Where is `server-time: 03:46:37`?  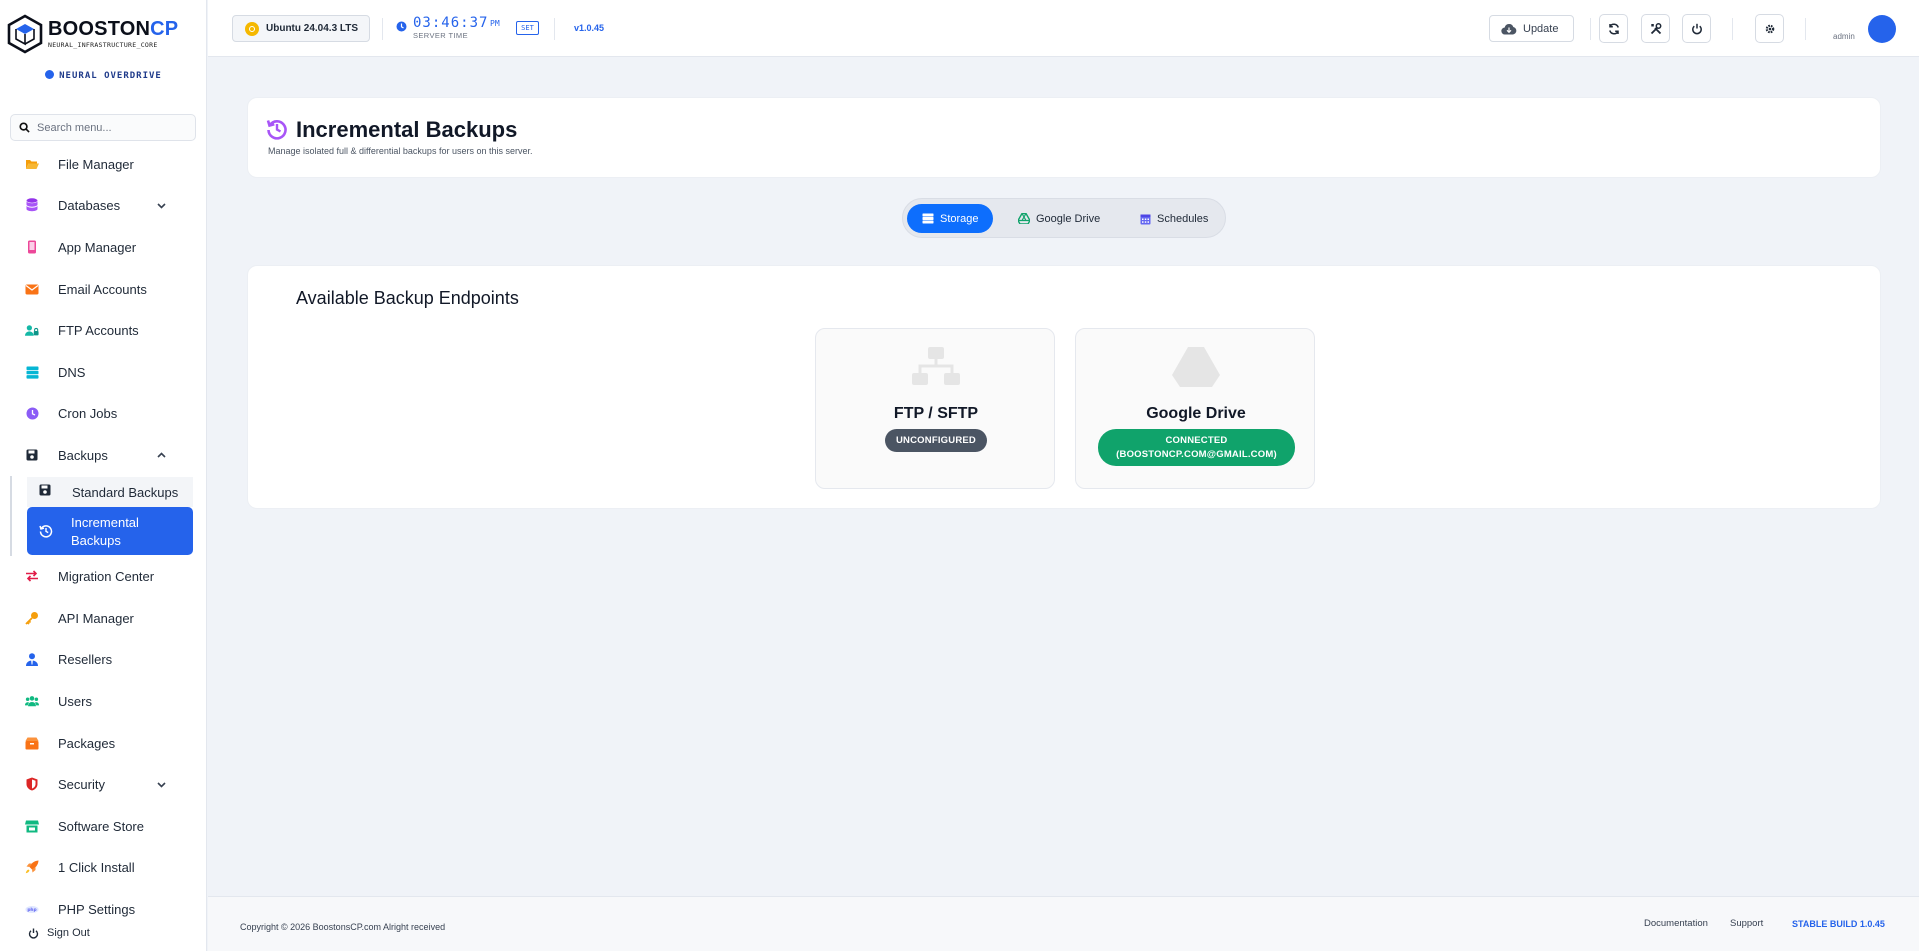
server-time: 03:46:37 is located at coordinates (451, 23).